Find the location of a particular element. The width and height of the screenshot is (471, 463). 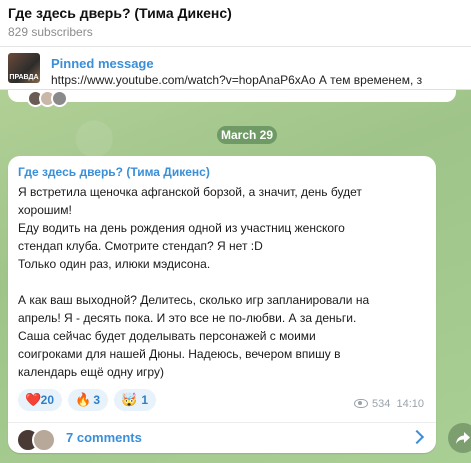

reaction-heart: ❤️ 20 is located at coordinates (40, 400).